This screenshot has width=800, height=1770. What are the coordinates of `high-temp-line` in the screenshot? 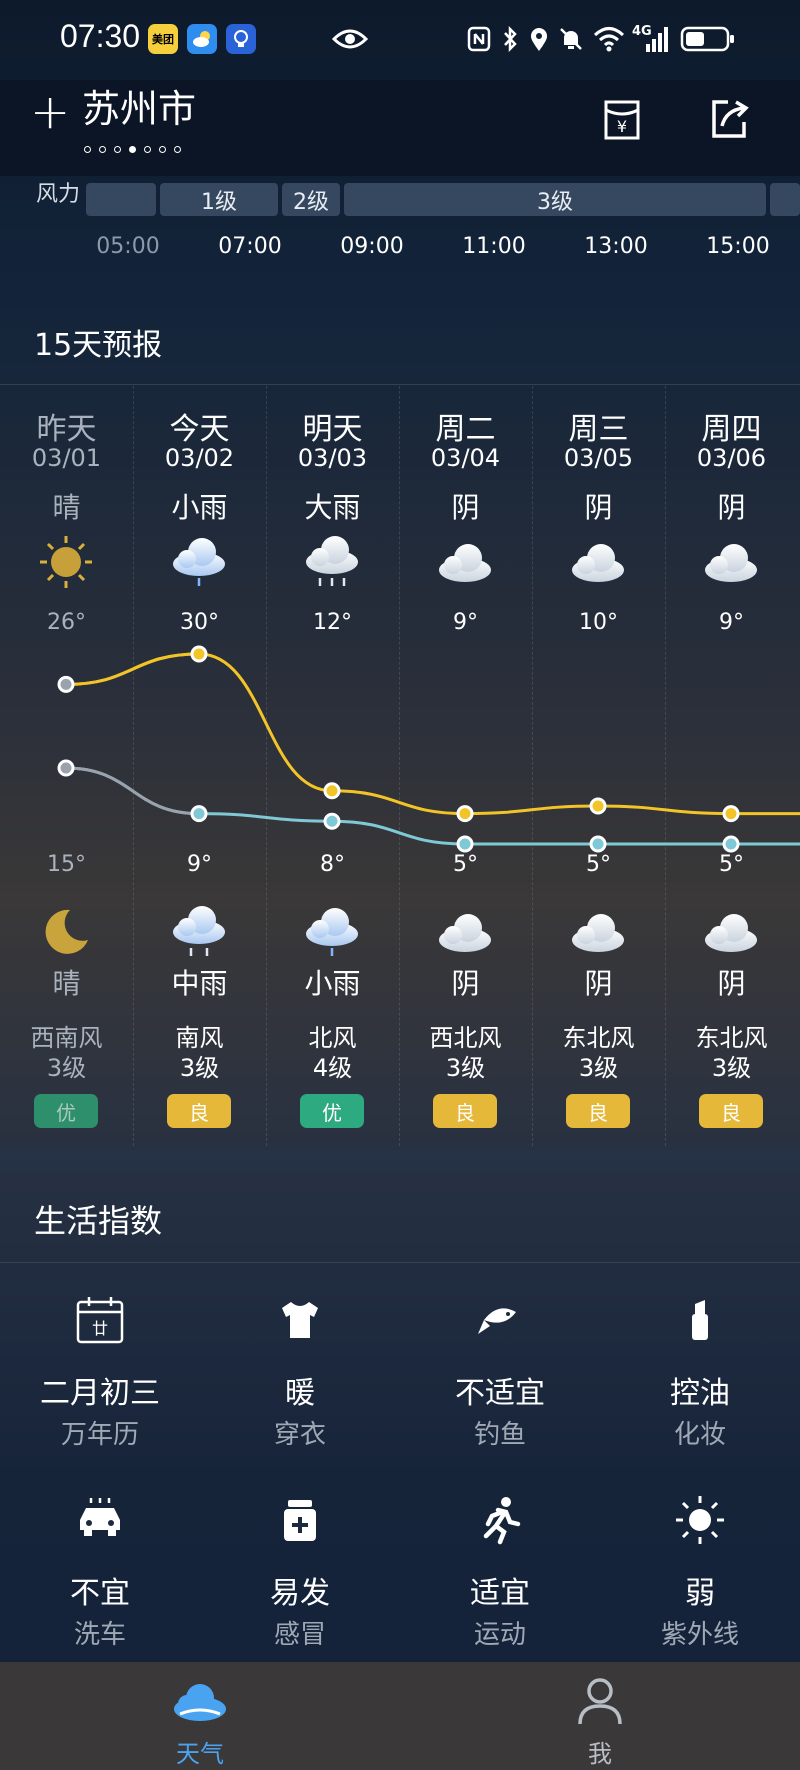 It's located at (432, 734).